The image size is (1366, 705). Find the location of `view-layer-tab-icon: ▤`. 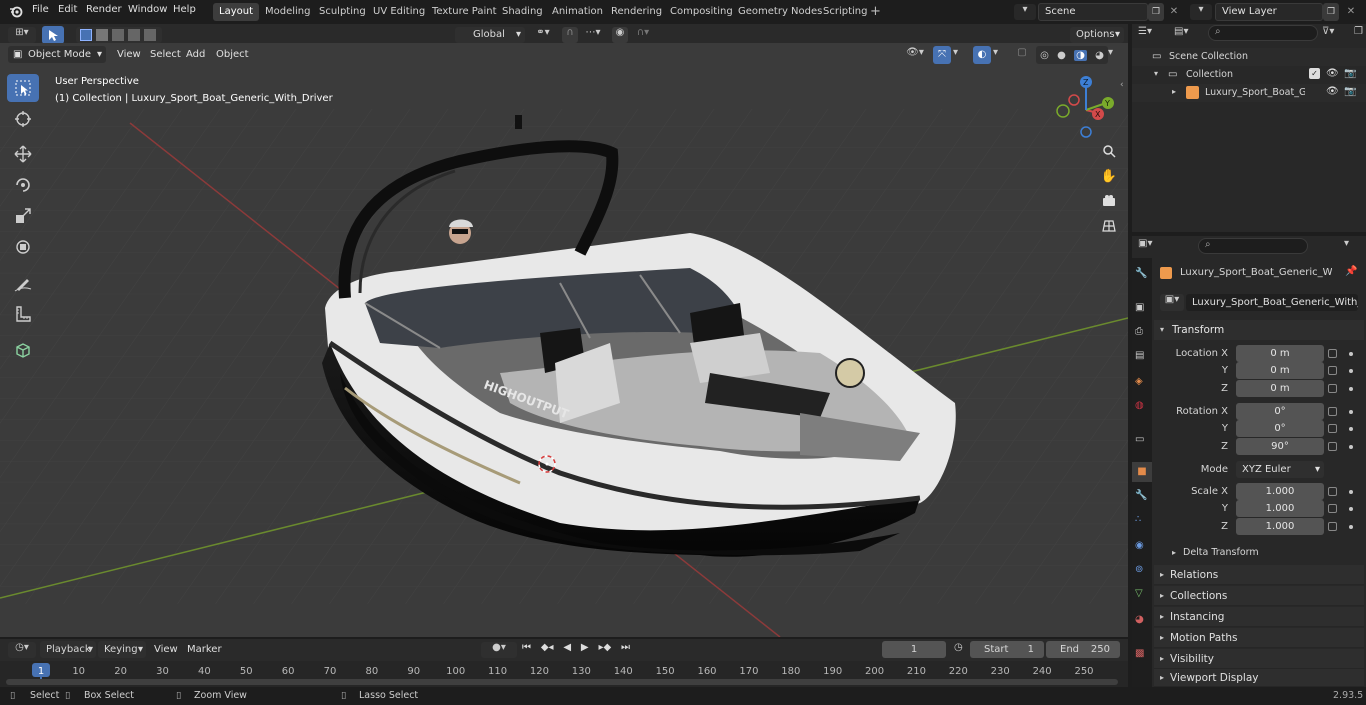

view-layer-tab-icon: ▤ is located at coordinates (1139, 355).